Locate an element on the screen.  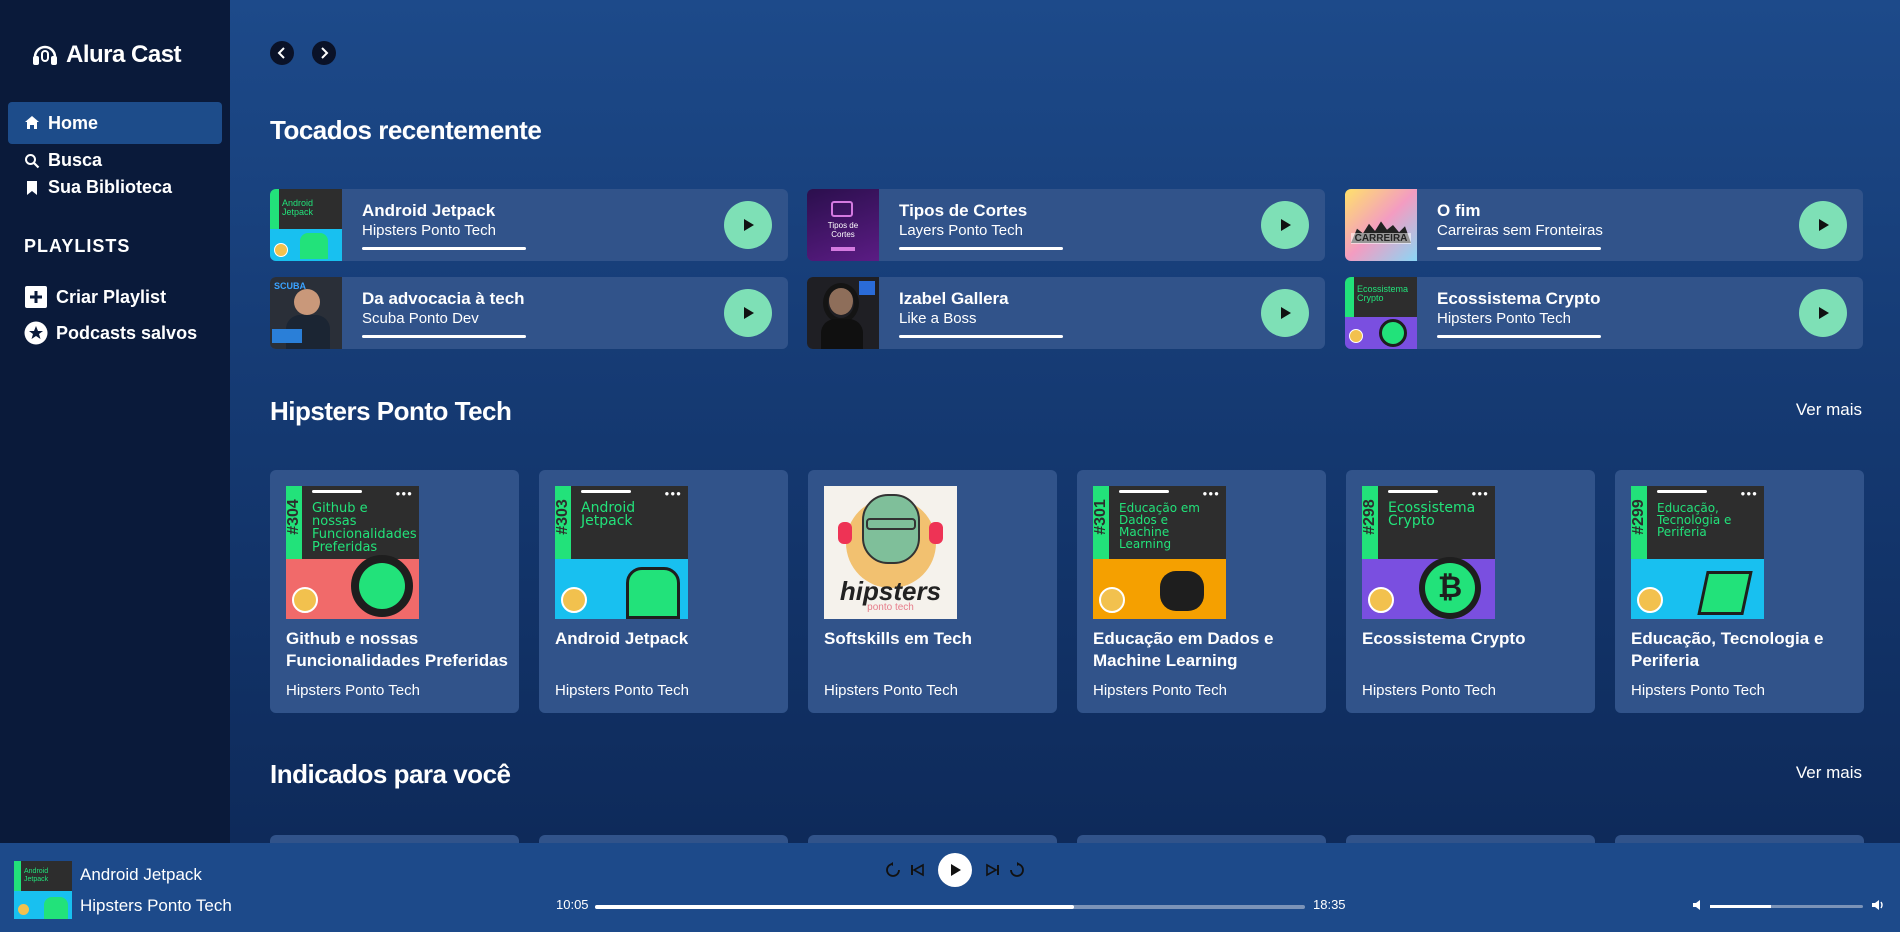
previous-button is located at coordinates (917, 870).